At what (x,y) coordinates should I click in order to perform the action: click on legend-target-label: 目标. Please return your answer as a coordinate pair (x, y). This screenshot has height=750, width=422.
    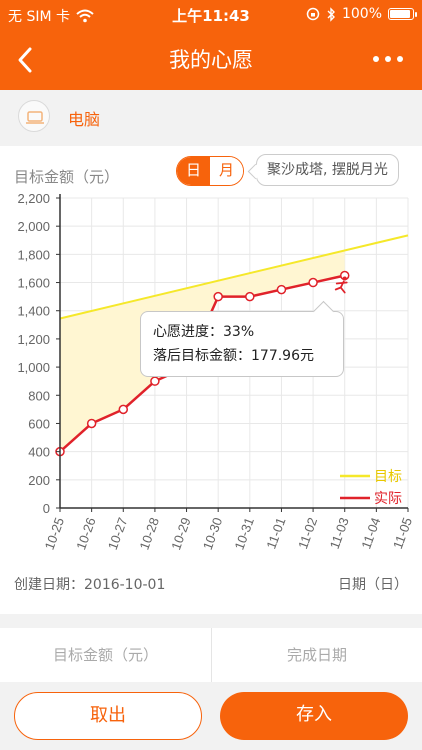
    Looking at the image, I should click on (388, 477).